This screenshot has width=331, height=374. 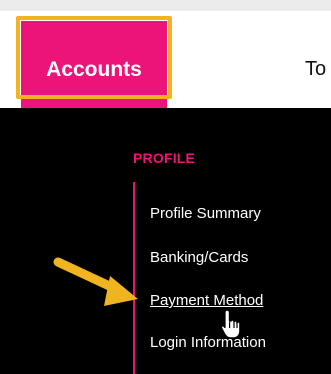 I want to click on tab-accounts-label: Accounts, so click(x=94, y=69).